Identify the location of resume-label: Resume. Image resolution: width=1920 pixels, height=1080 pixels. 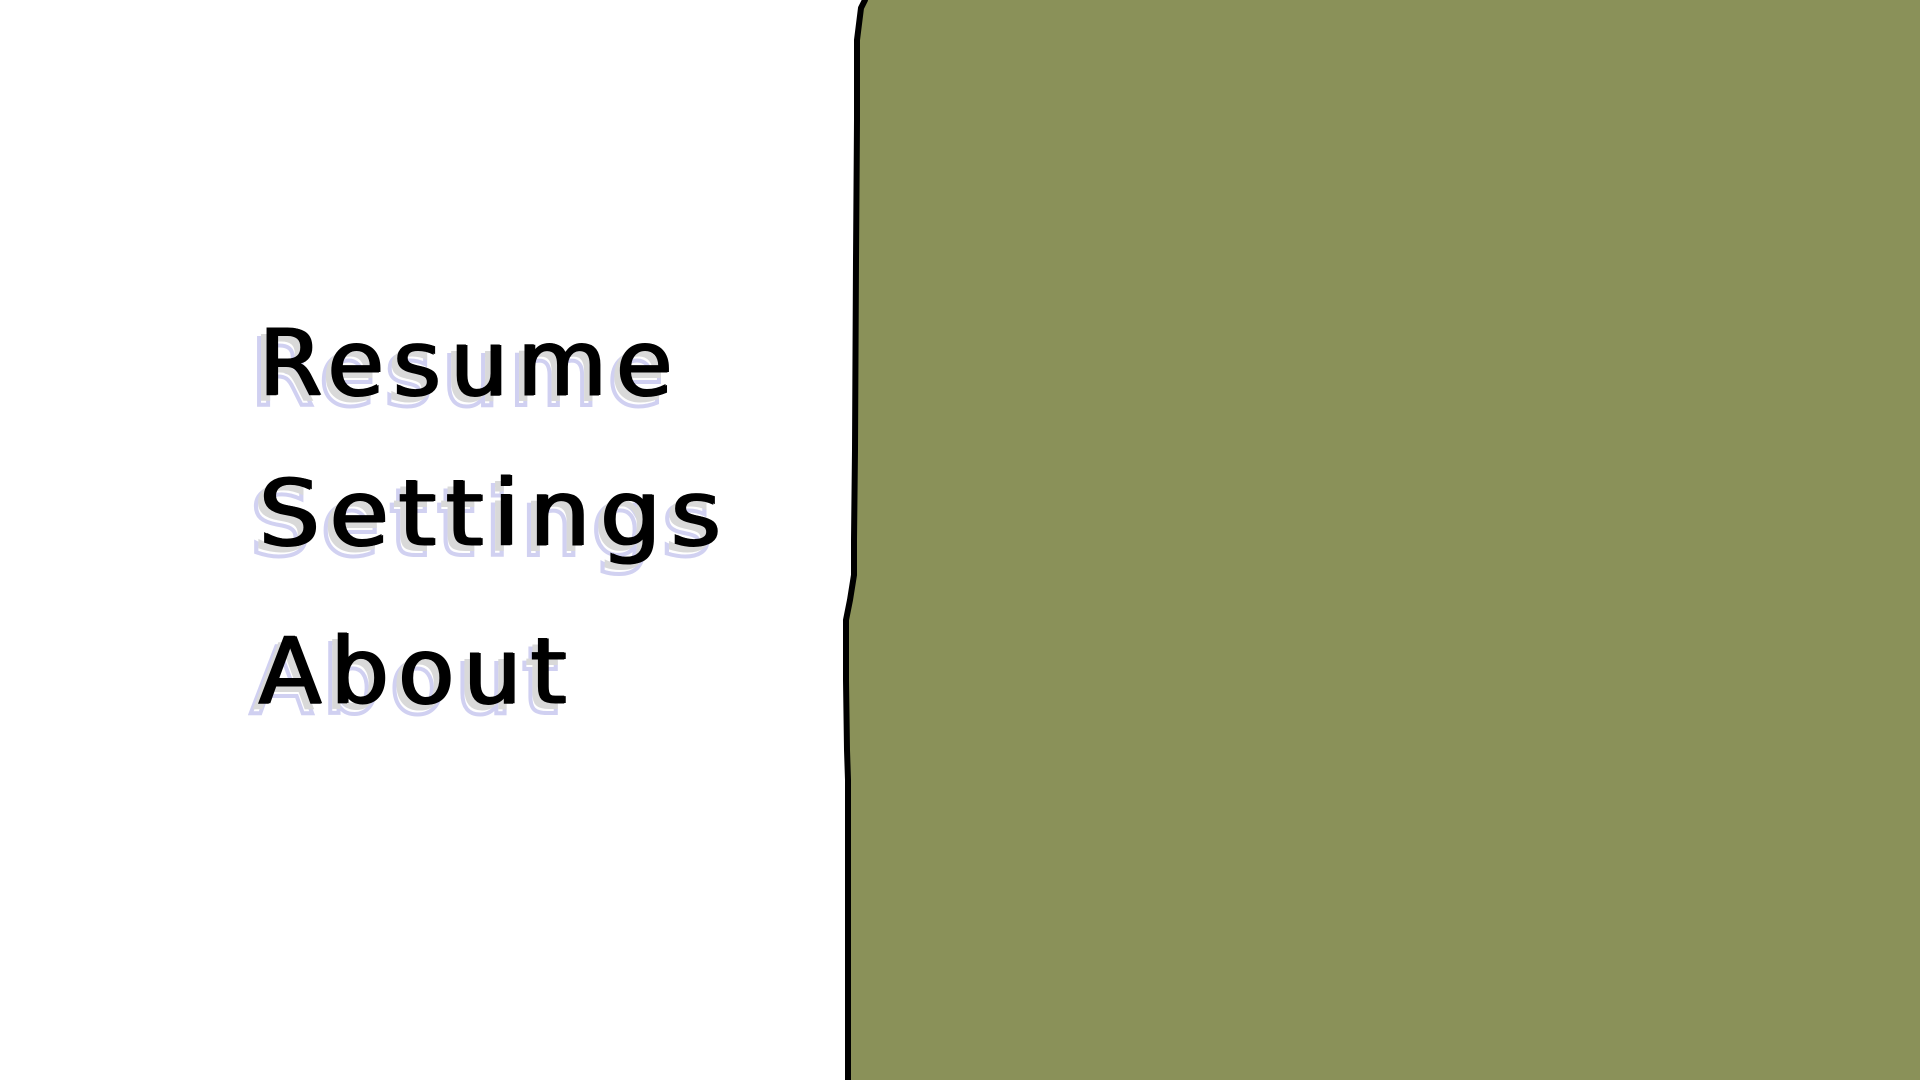
(469, 363).